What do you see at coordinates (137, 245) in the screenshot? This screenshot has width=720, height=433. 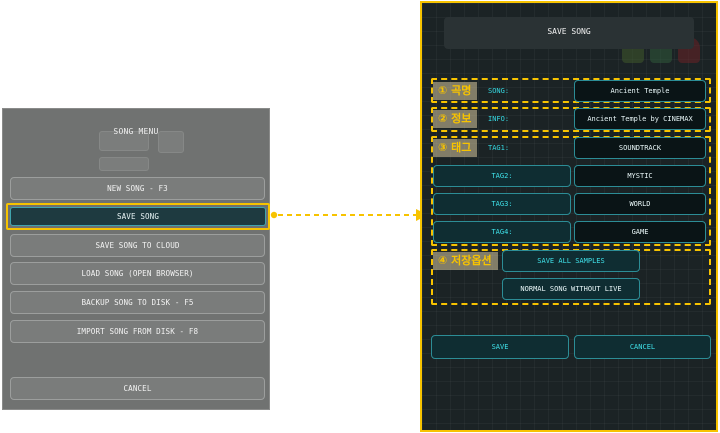 I see `save-song-to-cloud-button: SAVE SONG TO CLOUD` at bounding box center [137, 245].